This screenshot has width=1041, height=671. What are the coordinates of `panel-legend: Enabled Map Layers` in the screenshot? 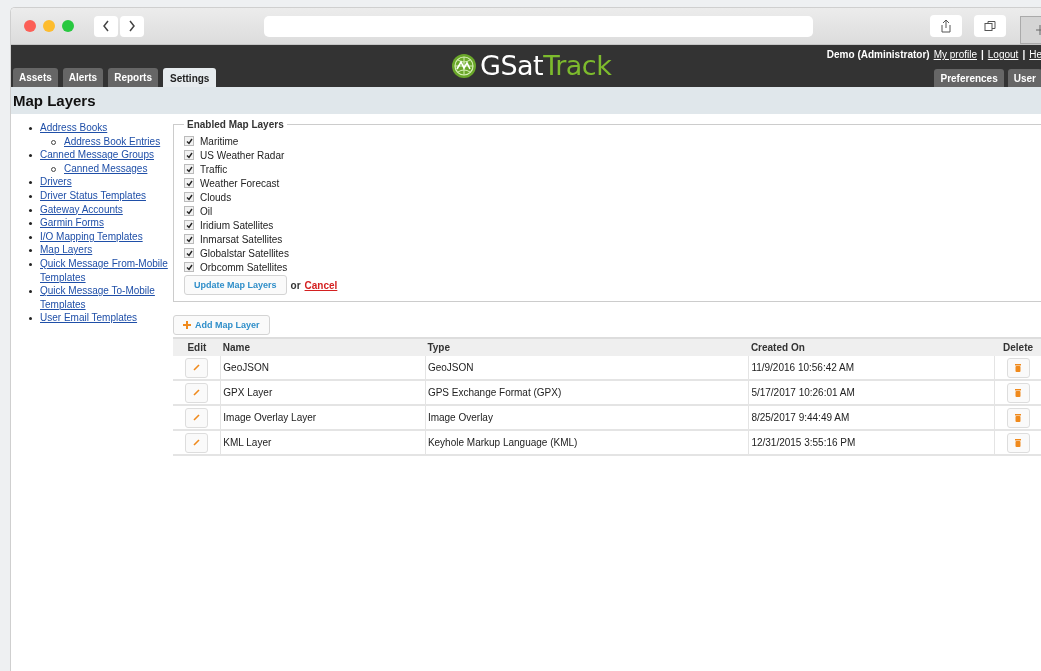 It's located at (235, 124).